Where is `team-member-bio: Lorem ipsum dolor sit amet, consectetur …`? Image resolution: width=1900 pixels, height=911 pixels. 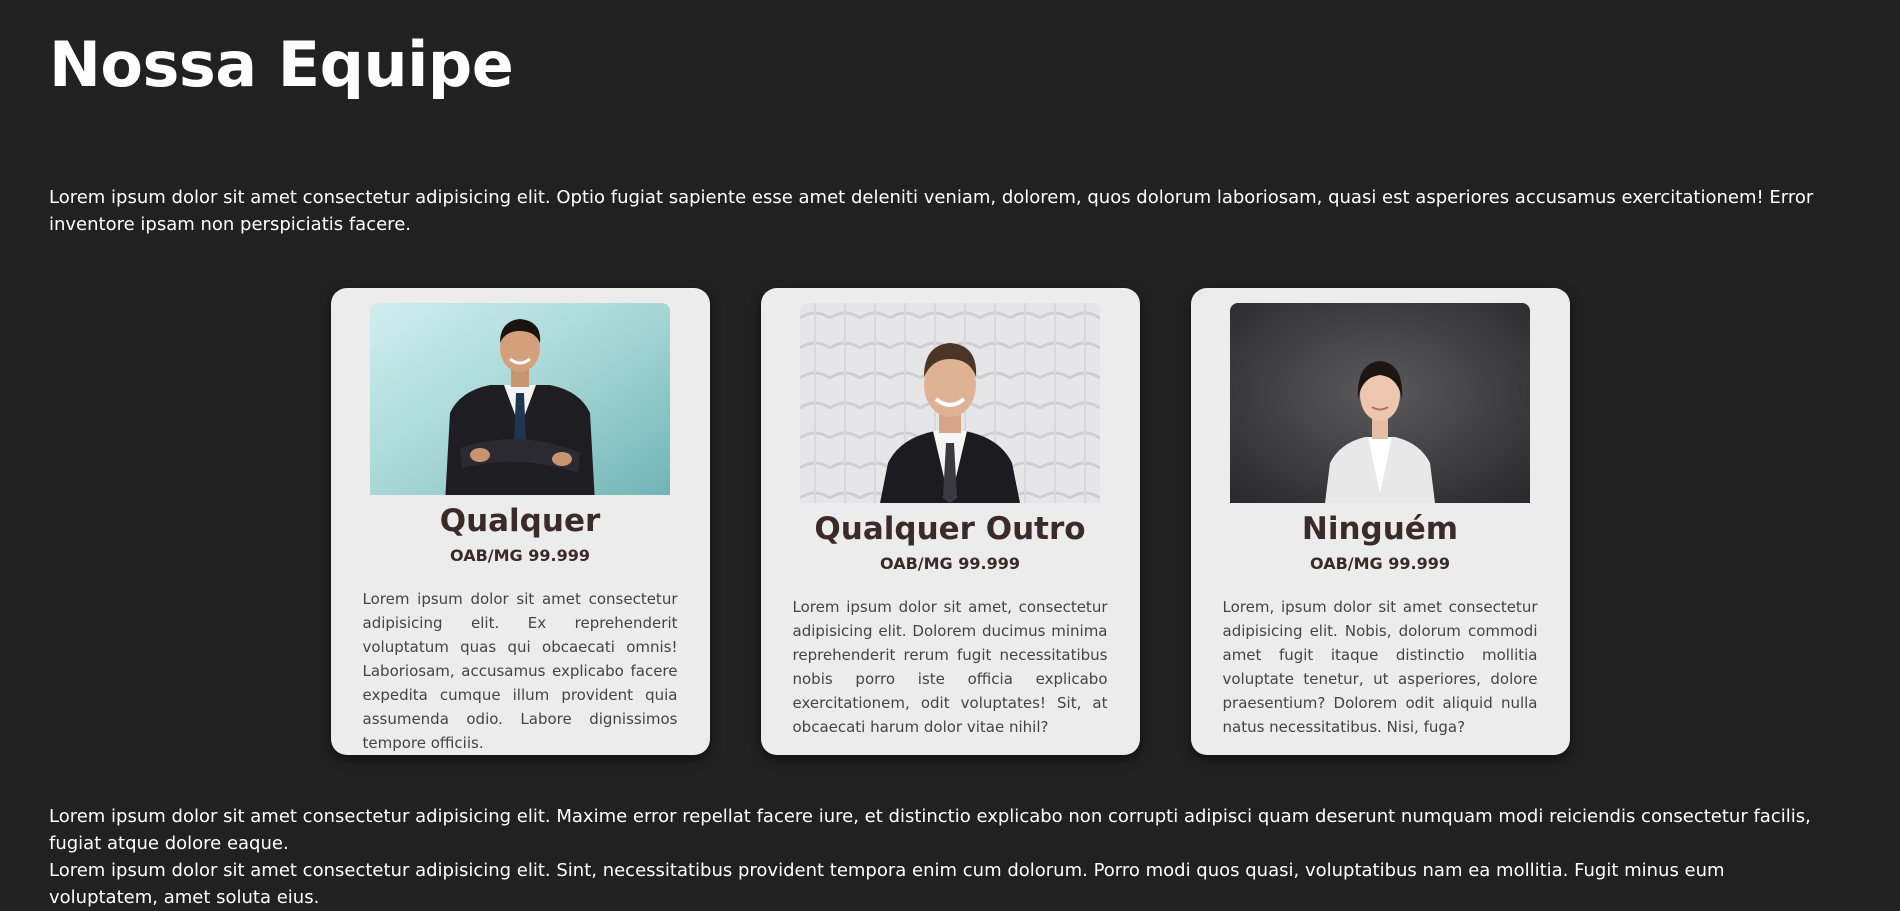 team-member-bio: Lorem ipsum dolor sit amet, consectetur … is located at coordinates (950, 667).